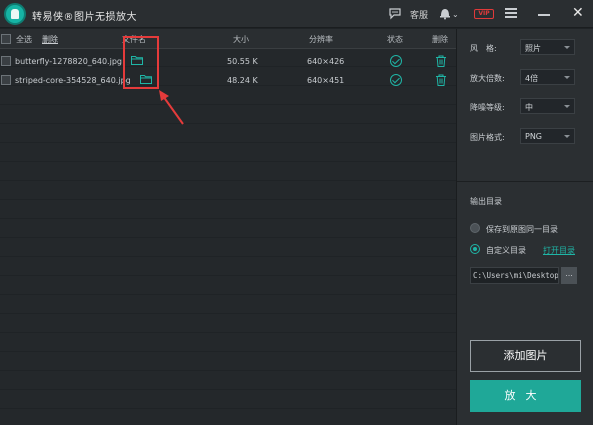 The image size is (593, 425). Describe the element at coordinates (141, 62) in the screenshot. I see `annotation-highlight-box` at that location.